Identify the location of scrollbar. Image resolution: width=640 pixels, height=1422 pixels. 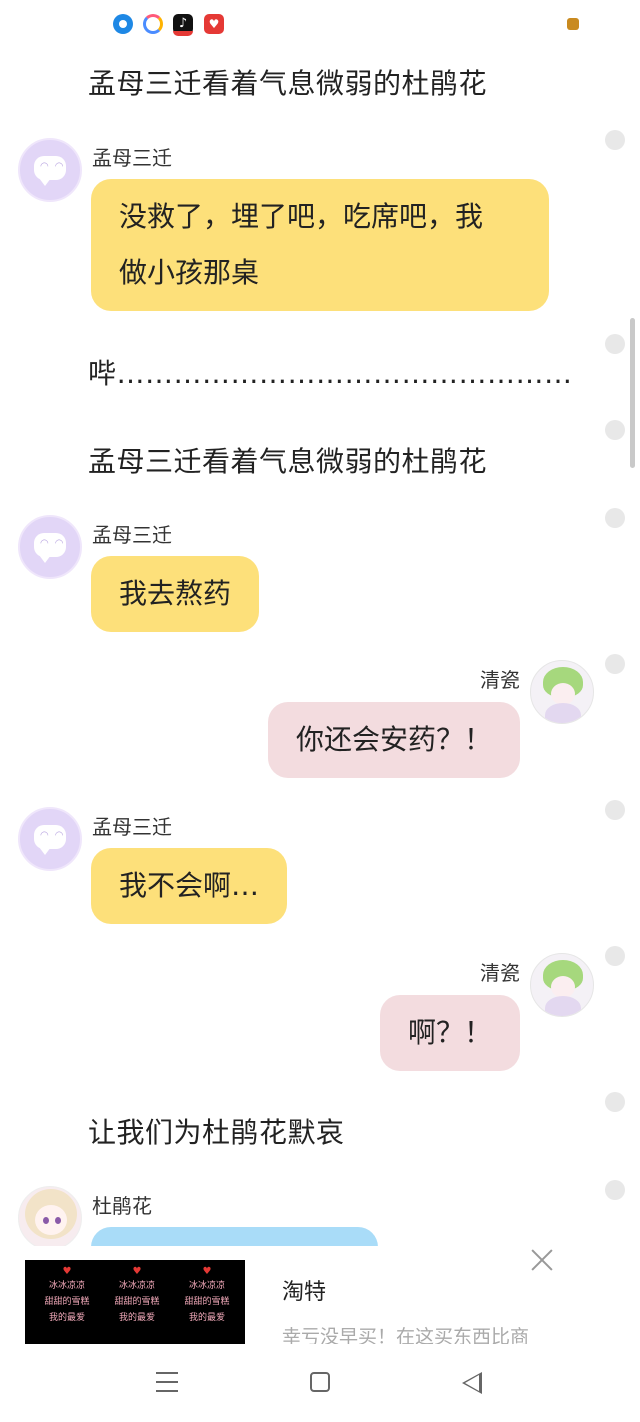
(632, 393).